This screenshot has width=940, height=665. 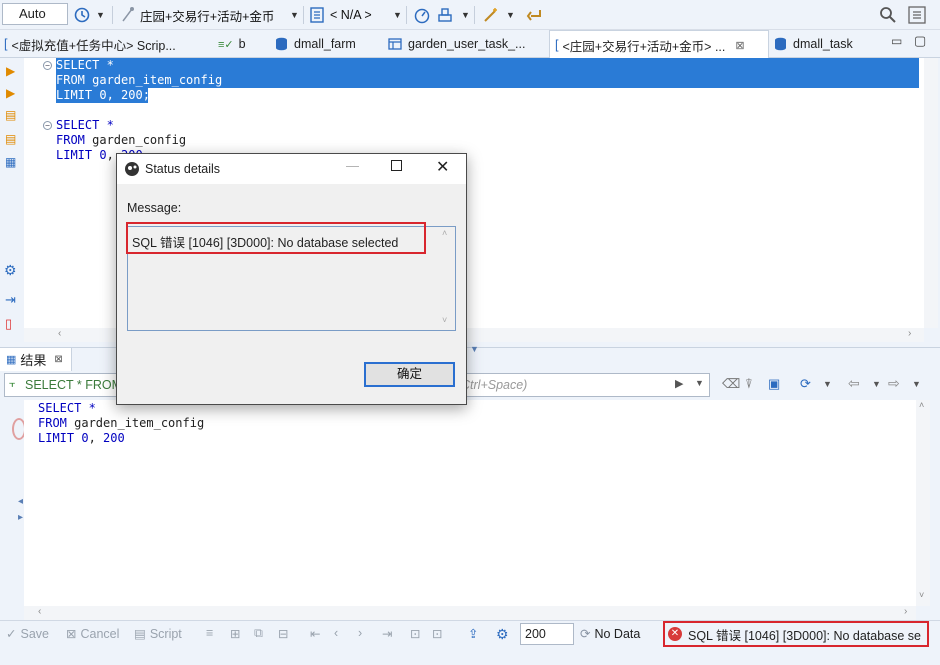 What do you see at coordinates (315, 44) in the screenshot?
I see `tab-dmall-farm: dmall_farm` at bounding box center [315, 44].